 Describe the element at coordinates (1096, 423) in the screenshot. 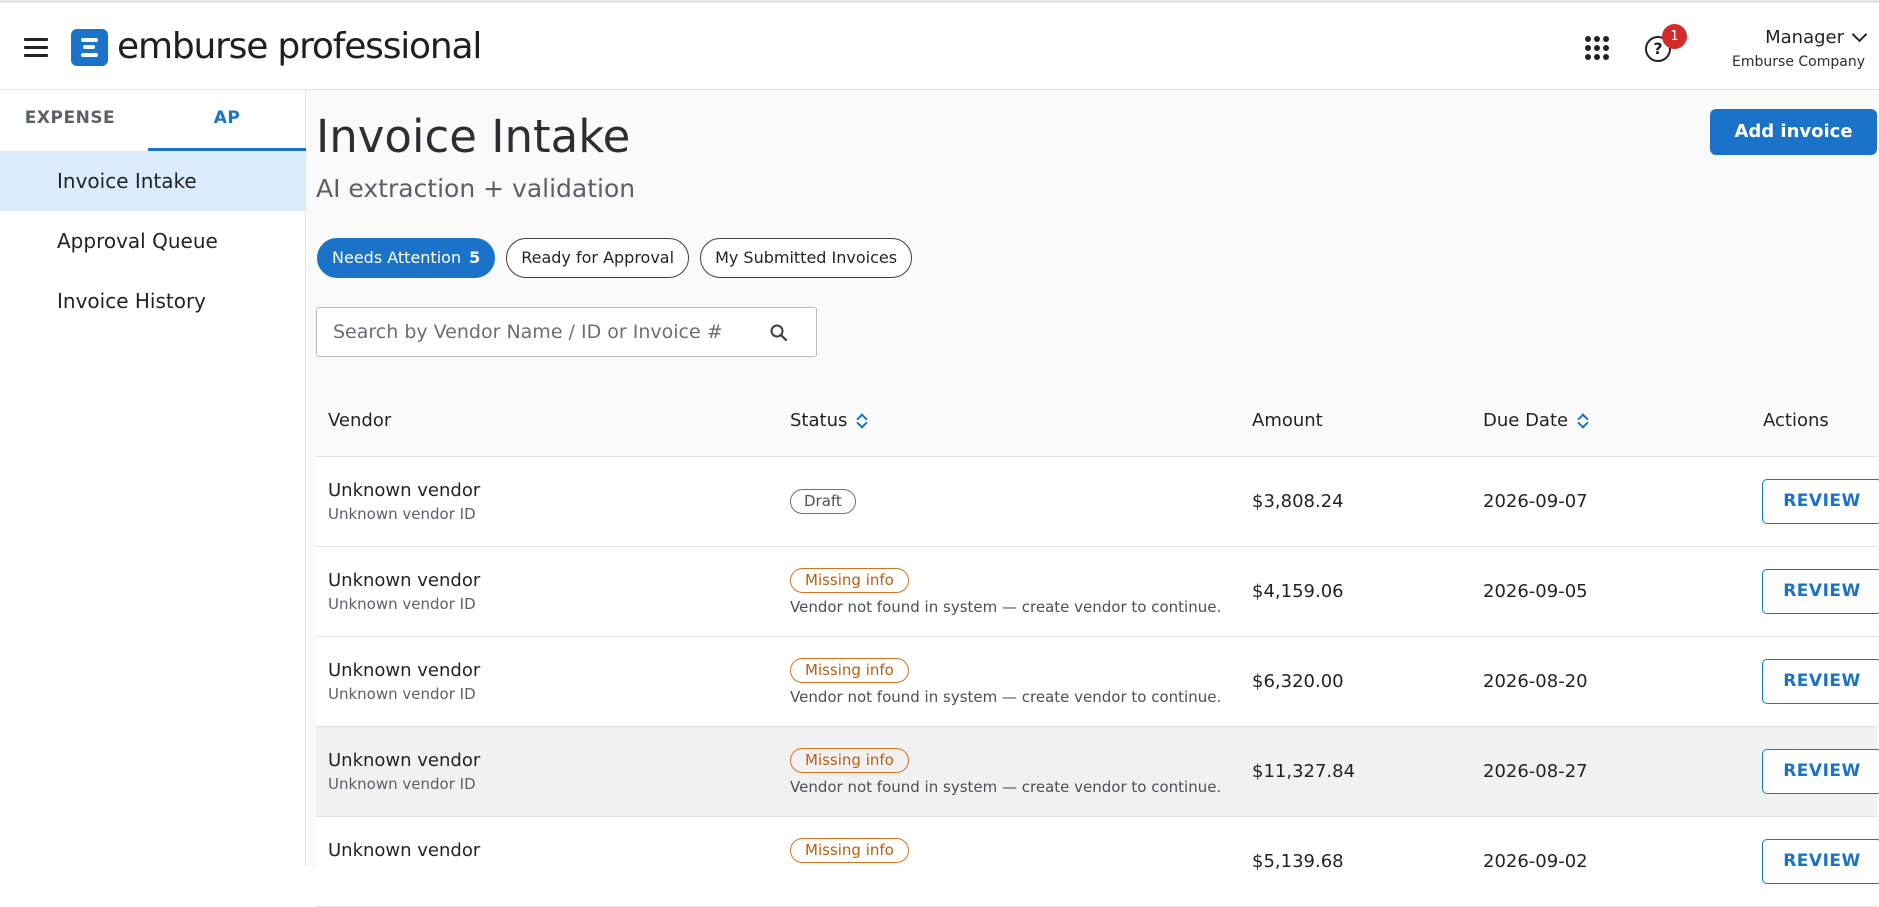

I see `table-header: Vendor Status Amount Due Date Actions` at that location.